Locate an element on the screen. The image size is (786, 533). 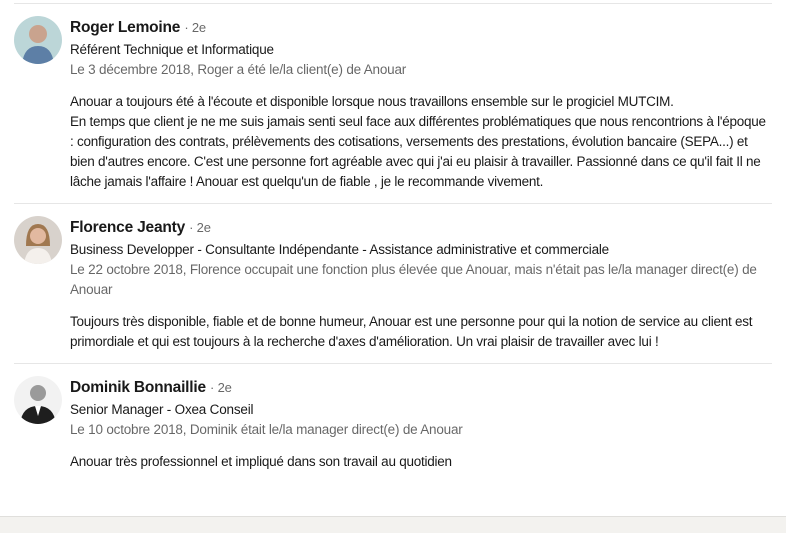
recommender-title: Senior Manager - Oxea Conseil is located at coordinates (162, 409).